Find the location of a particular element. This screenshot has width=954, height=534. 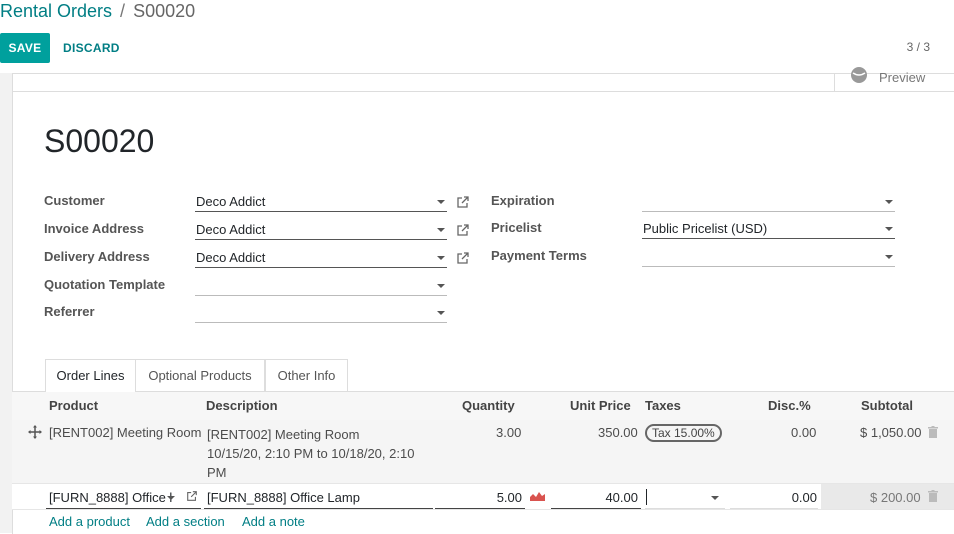

description-input: [FURN_8888] Office Lamp is located at coordinates (318, 497).